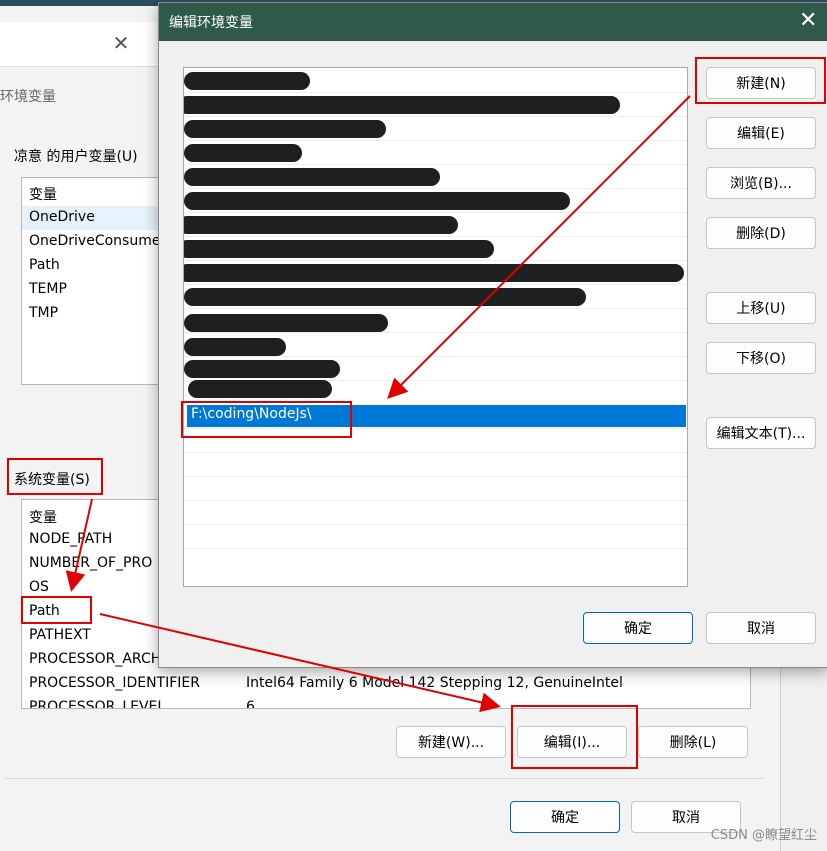  I want to click on watermark: CSDN @瞭望红尘, so click(763, 835).